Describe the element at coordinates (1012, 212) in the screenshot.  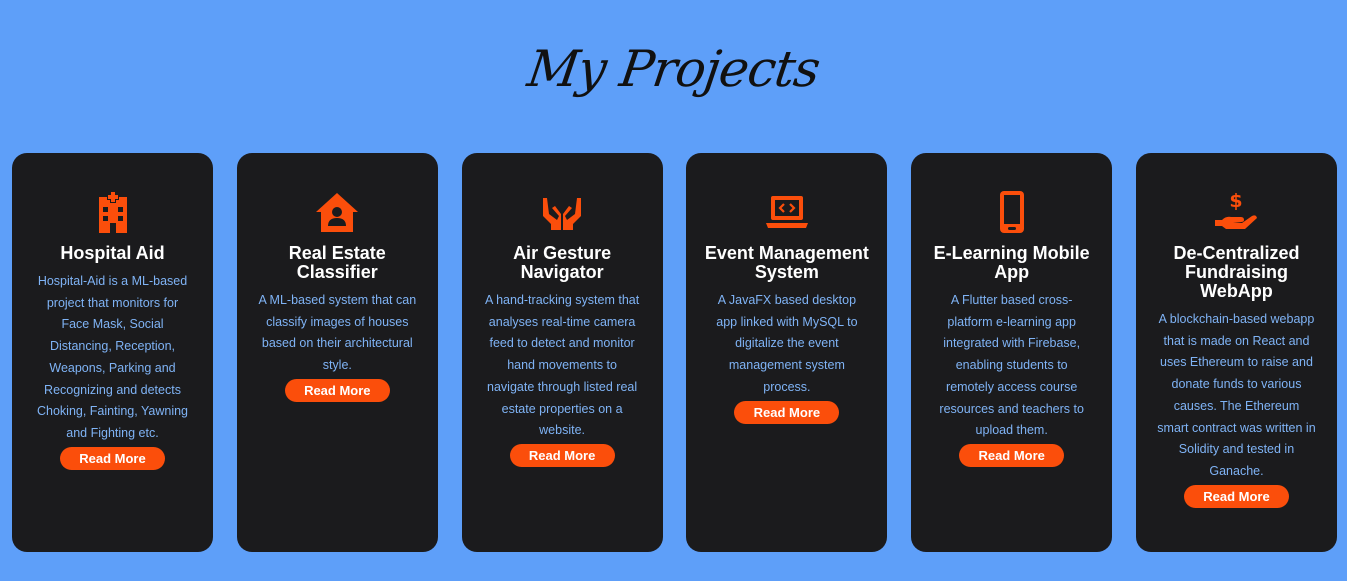
I see `mobile-icon` at that location.